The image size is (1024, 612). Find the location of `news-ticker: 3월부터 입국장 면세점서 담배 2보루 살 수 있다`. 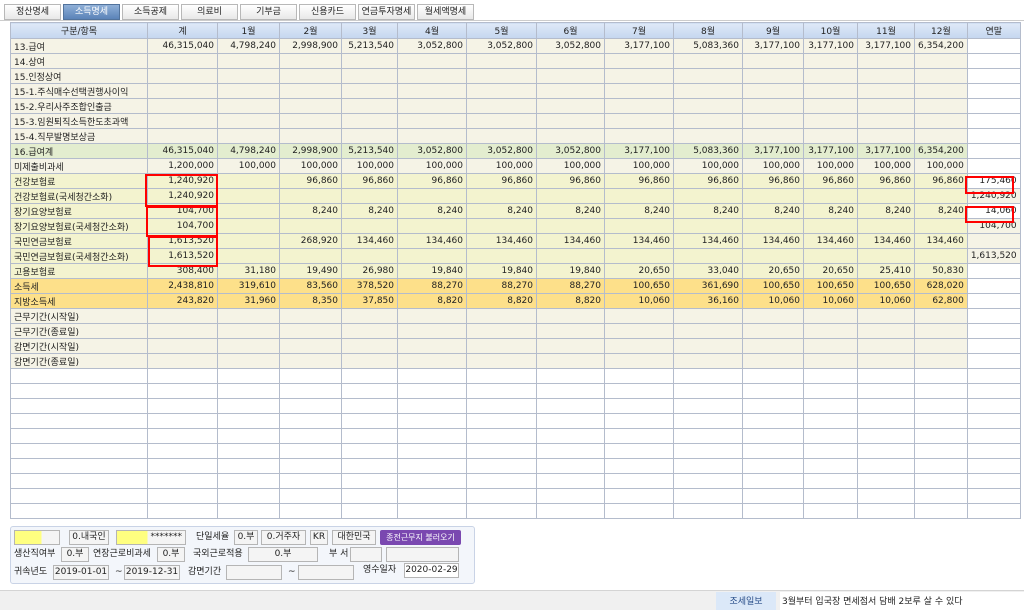

news-ticker: 3월부터 입국장 면세점서 담배 2보루 살 수 있다 is located at coordinates (902, 601).